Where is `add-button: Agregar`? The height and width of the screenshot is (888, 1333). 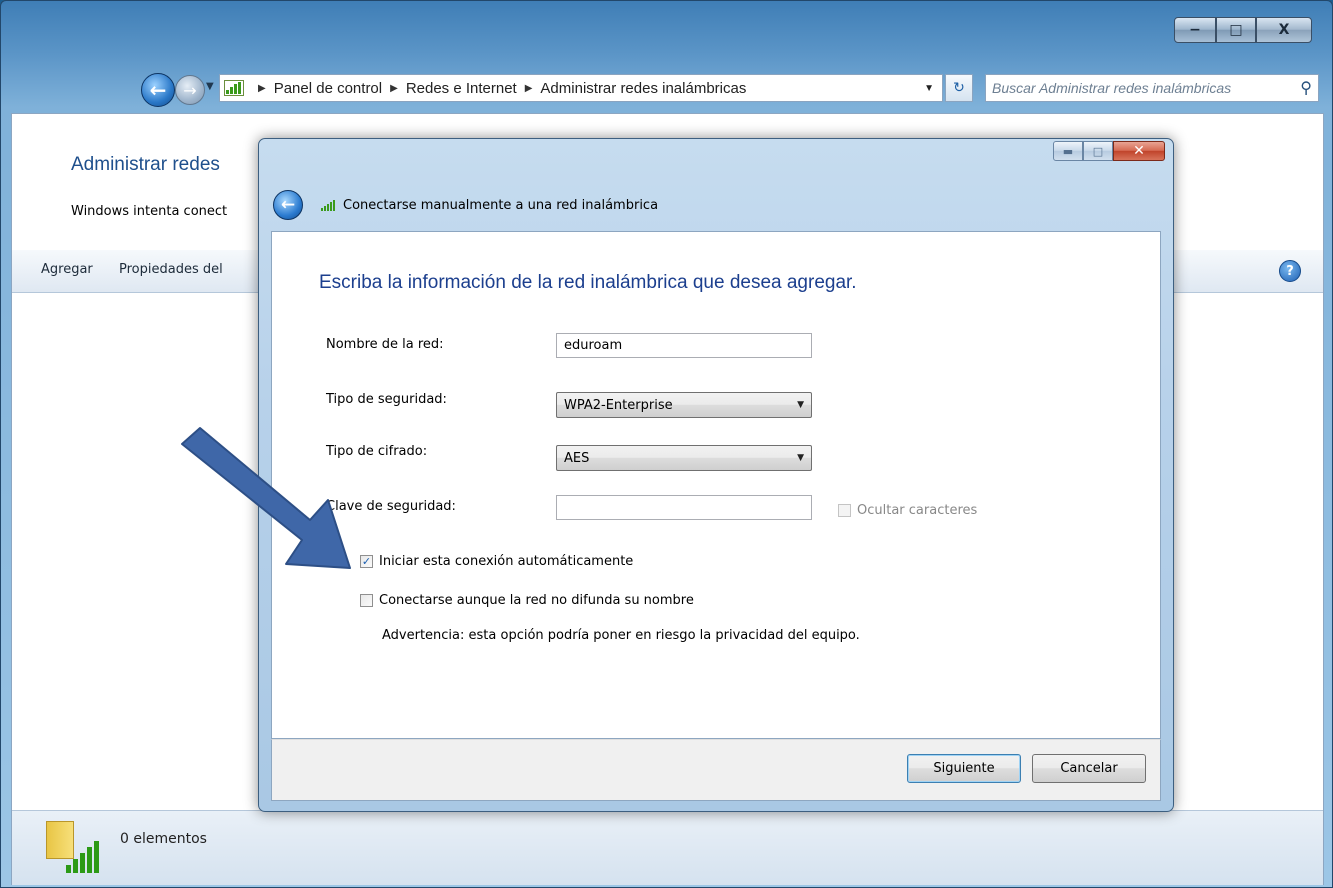 add-button: Agregar is located at coordinates (67, 269).